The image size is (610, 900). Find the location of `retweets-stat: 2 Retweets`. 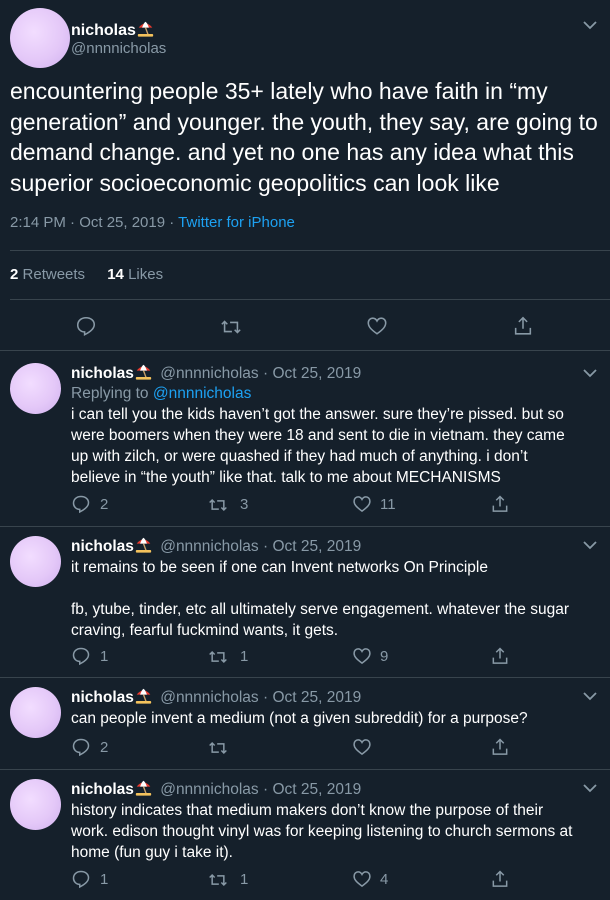

retweets-stat: 2 Retweets is located at coordinates (47, 274).